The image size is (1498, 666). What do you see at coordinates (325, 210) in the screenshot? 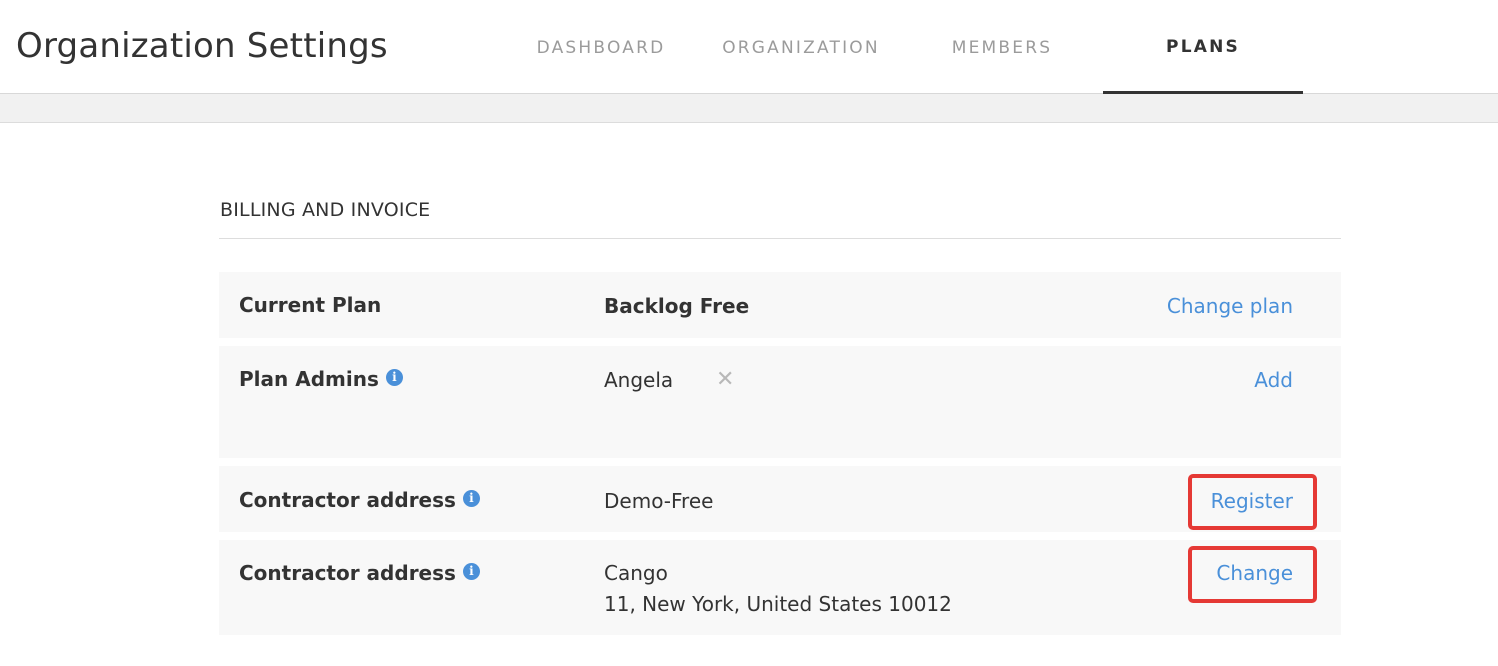
I see `section-title: BILLING AND INVOICE` at bounding box center [325, 210].